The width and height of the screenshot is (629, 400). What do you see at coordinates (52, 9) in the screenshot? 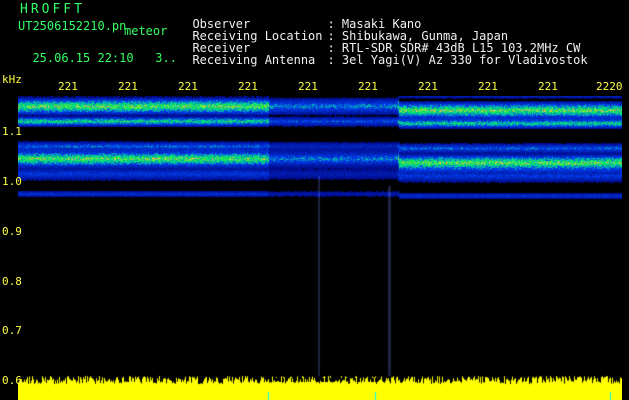
I see `app-brand: HROFFT` at bounding box center [52, 9].